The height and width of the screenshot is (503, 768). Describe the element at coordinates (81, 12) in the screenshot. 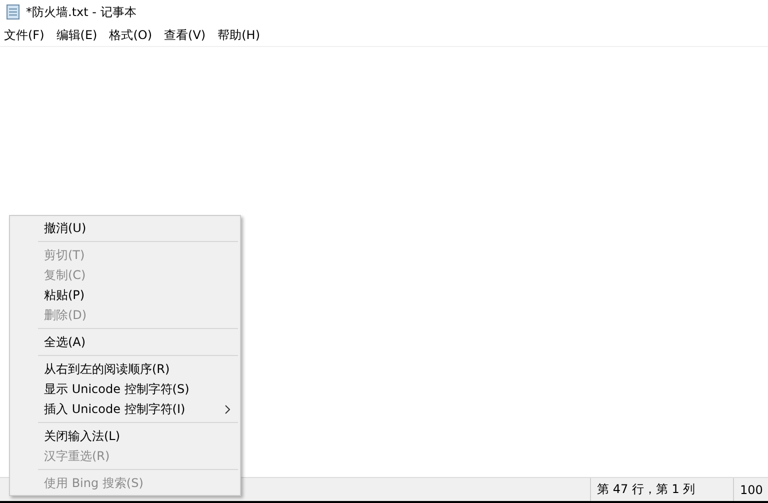

I see `window-title: *防火墙.txt - 记事本` at that location.